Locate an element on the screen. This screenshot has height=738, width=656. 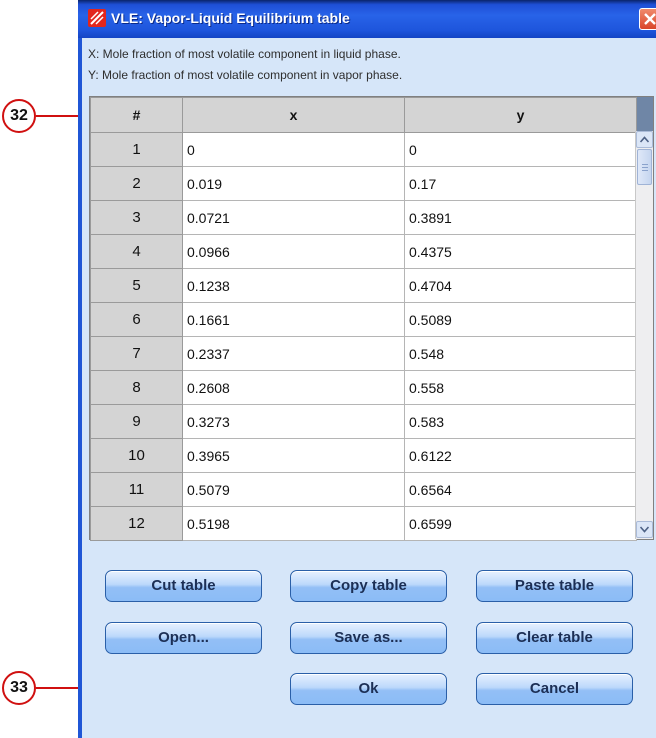
table-row: 4 0.0966 0.4375 is located at coordinates (363, 251).